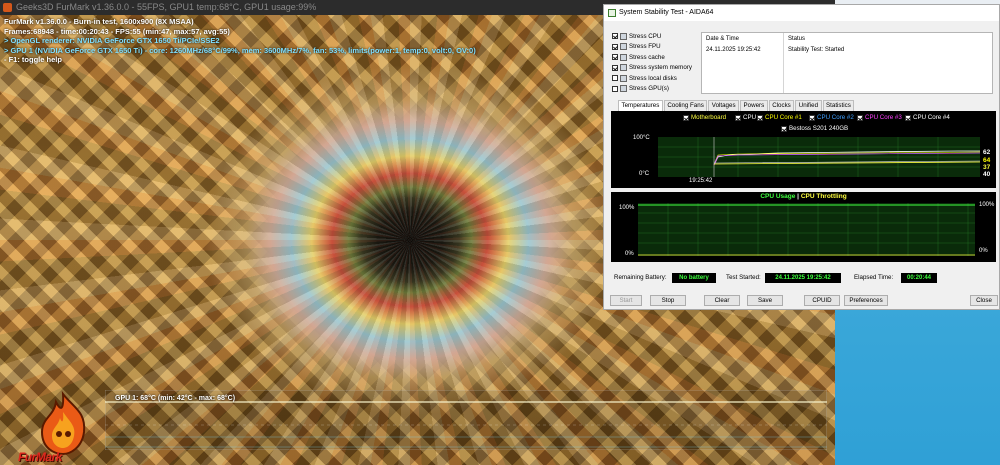 This screenshot has height=465, width=1000. I want to click on elapsed-time-label: Elapsed Time:, so click(874, 277).